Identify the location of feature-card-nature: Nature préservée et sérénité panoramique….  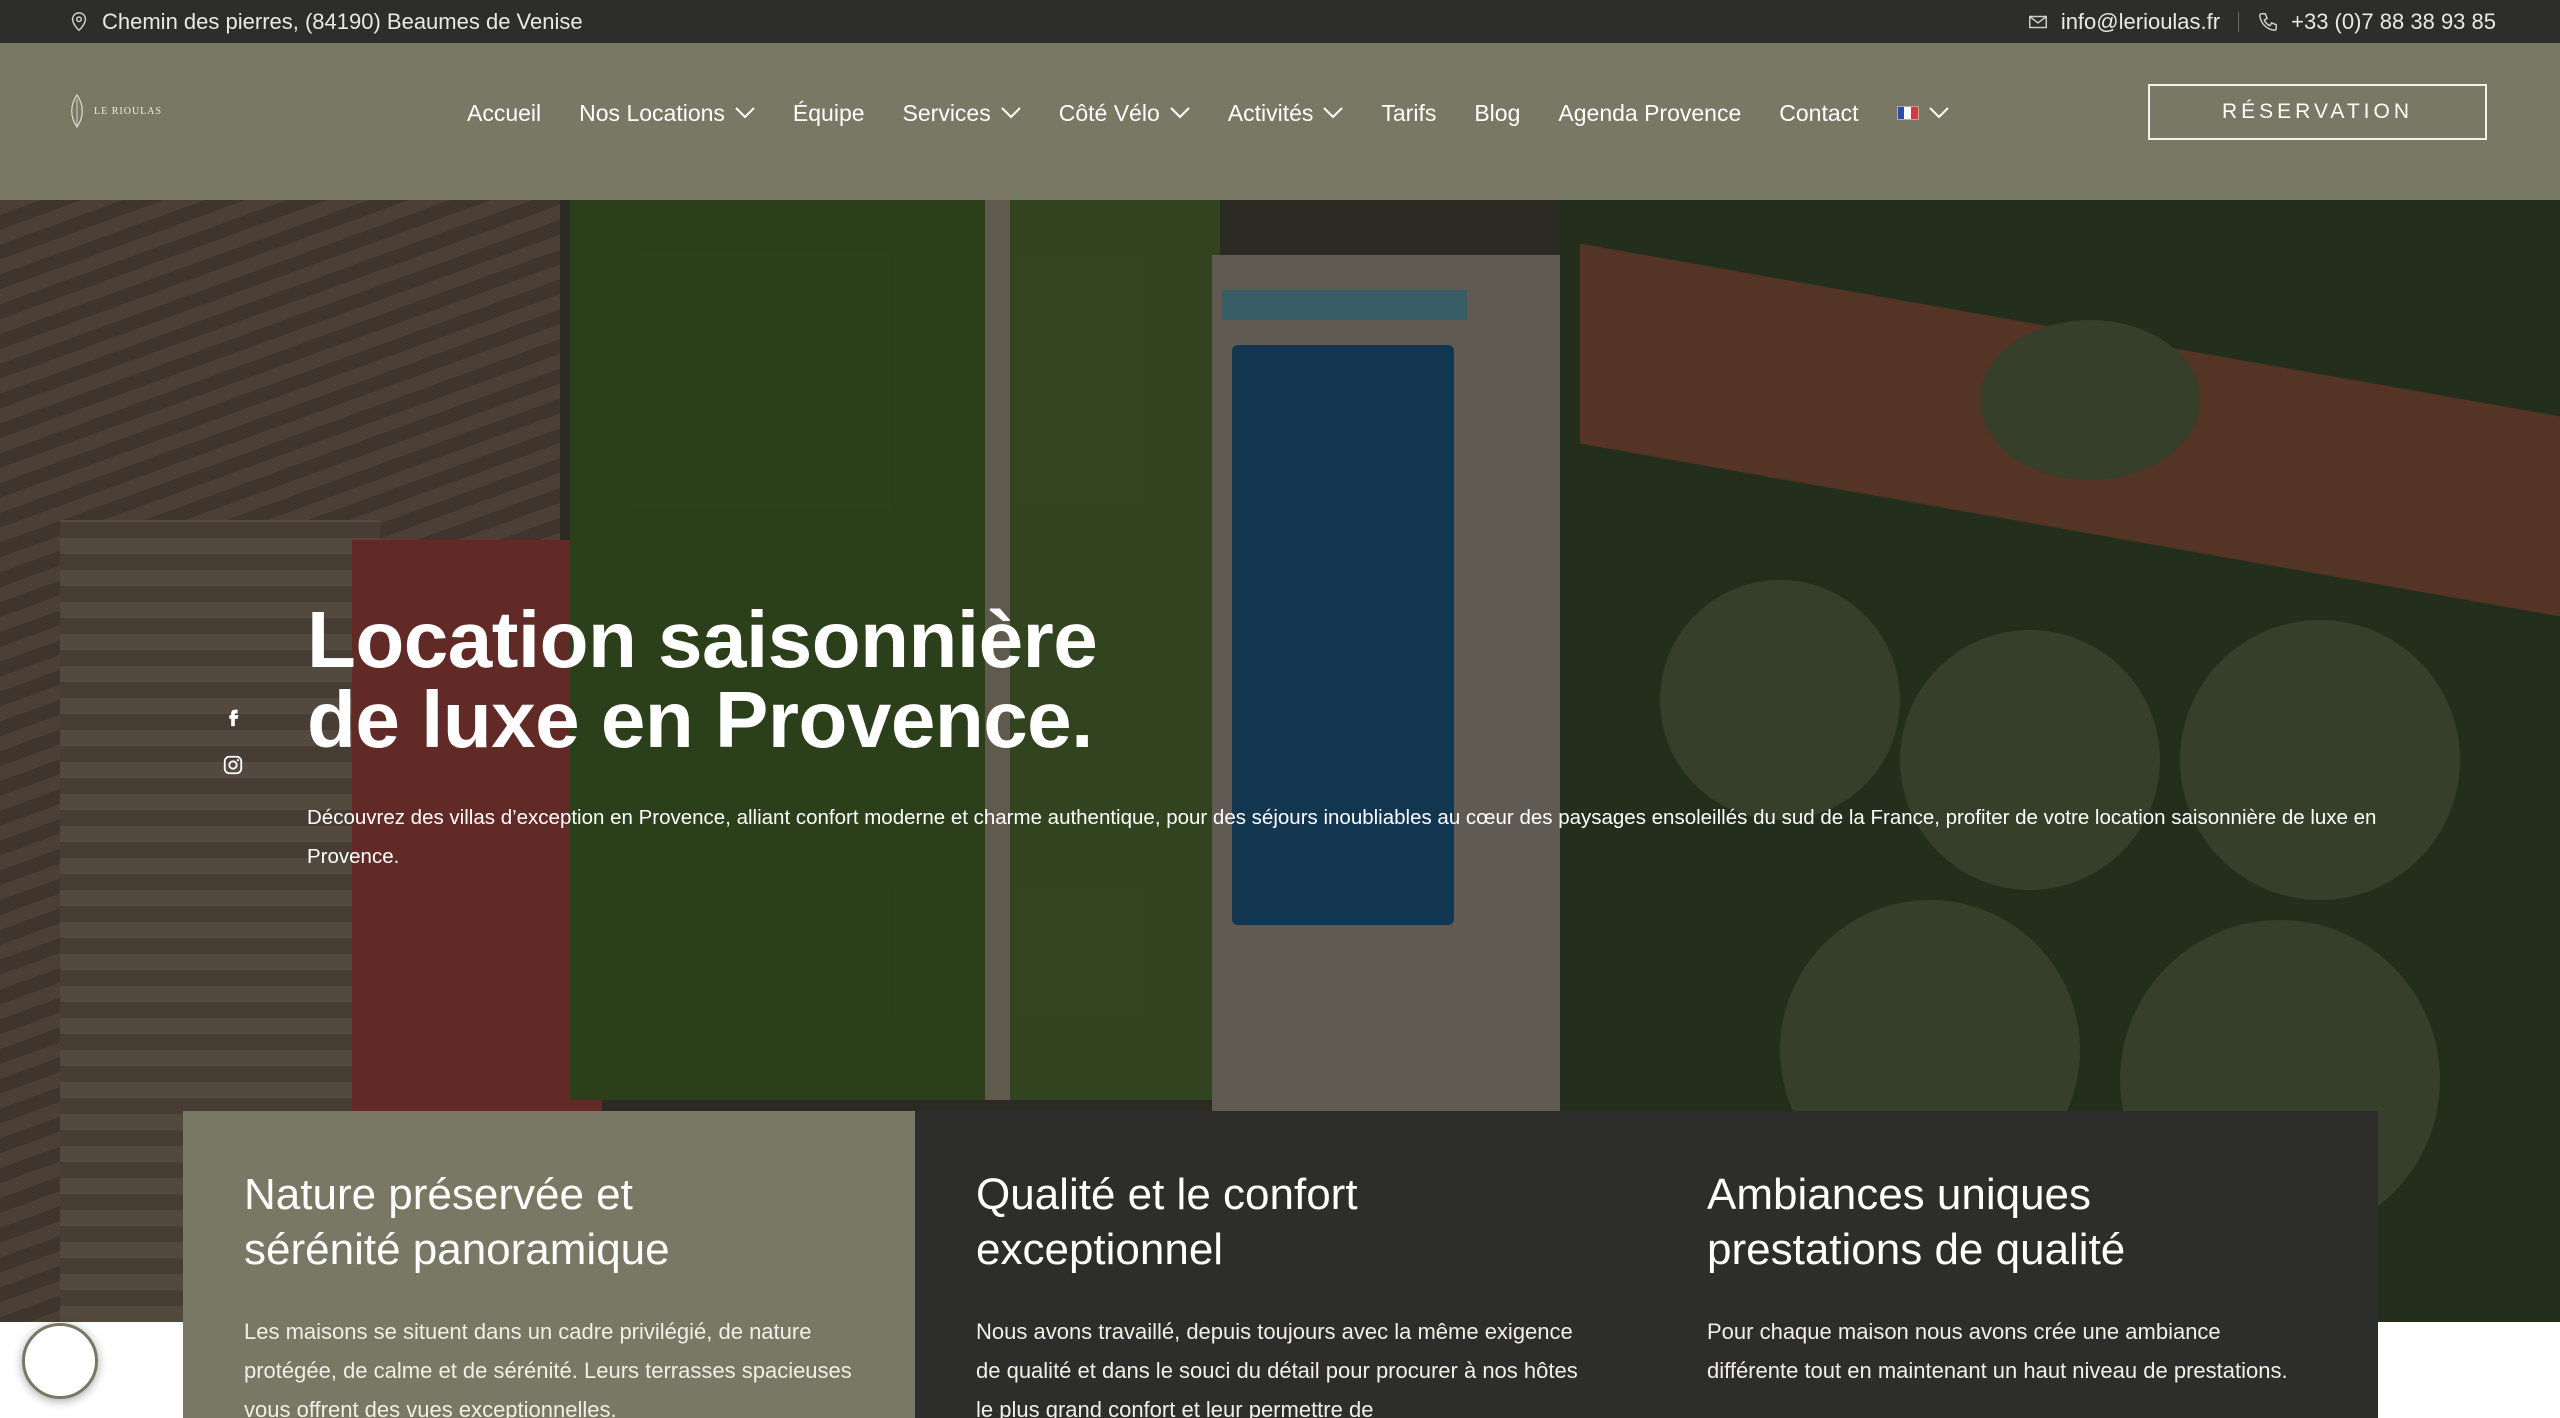
(549, 1264).